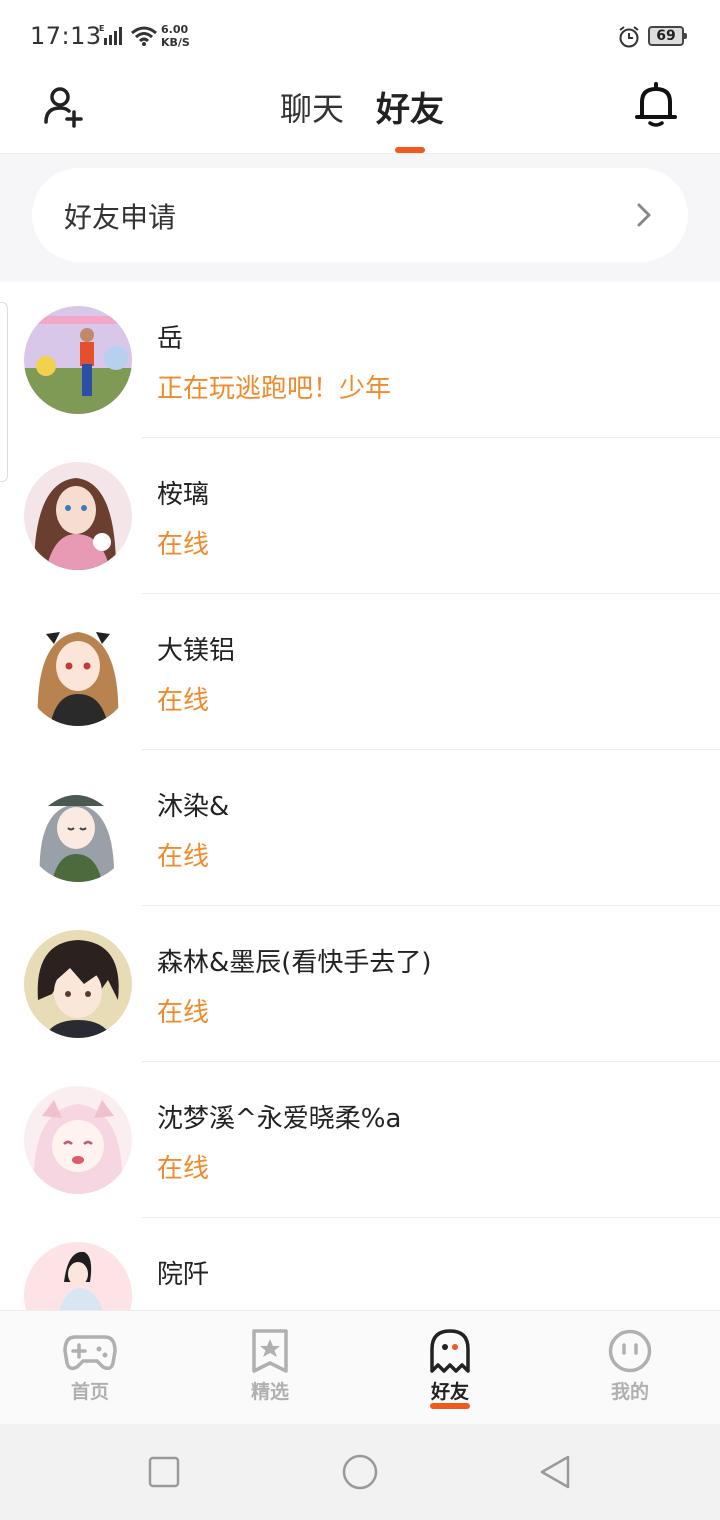 Image resolution: width=720 pixels, height=1520 pixels. What do you see at coordinates (644, 215) in the screenshot?
I see `chevron-right-icon` at bounding box center [644, 215].